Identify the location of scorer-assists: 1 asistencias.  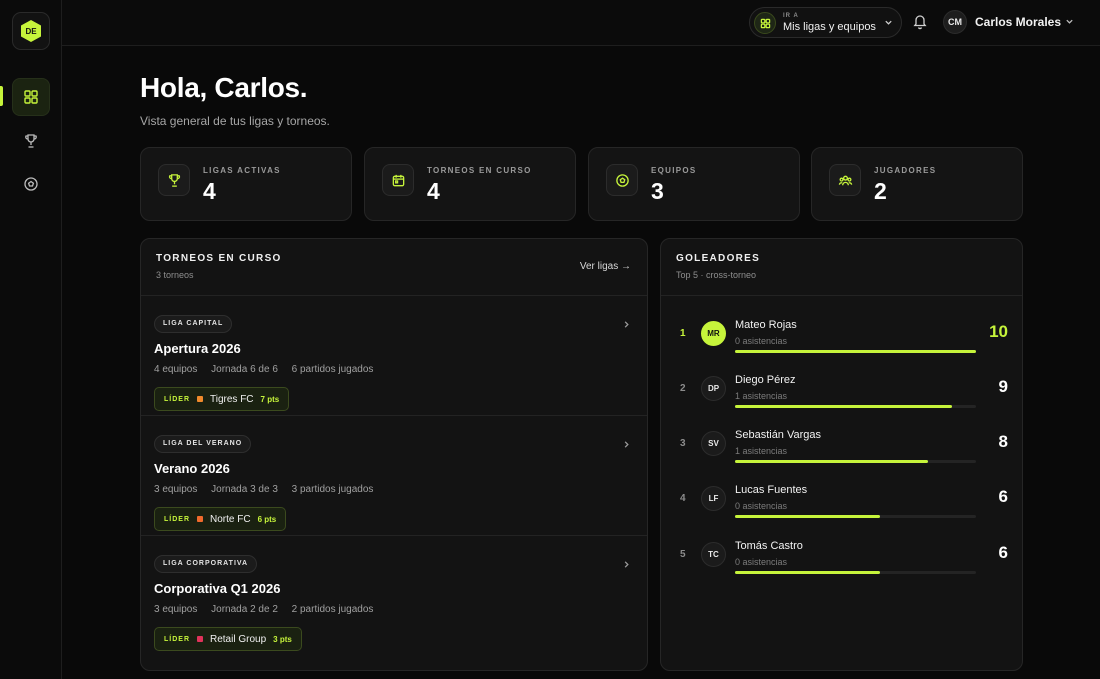
(761, 451).